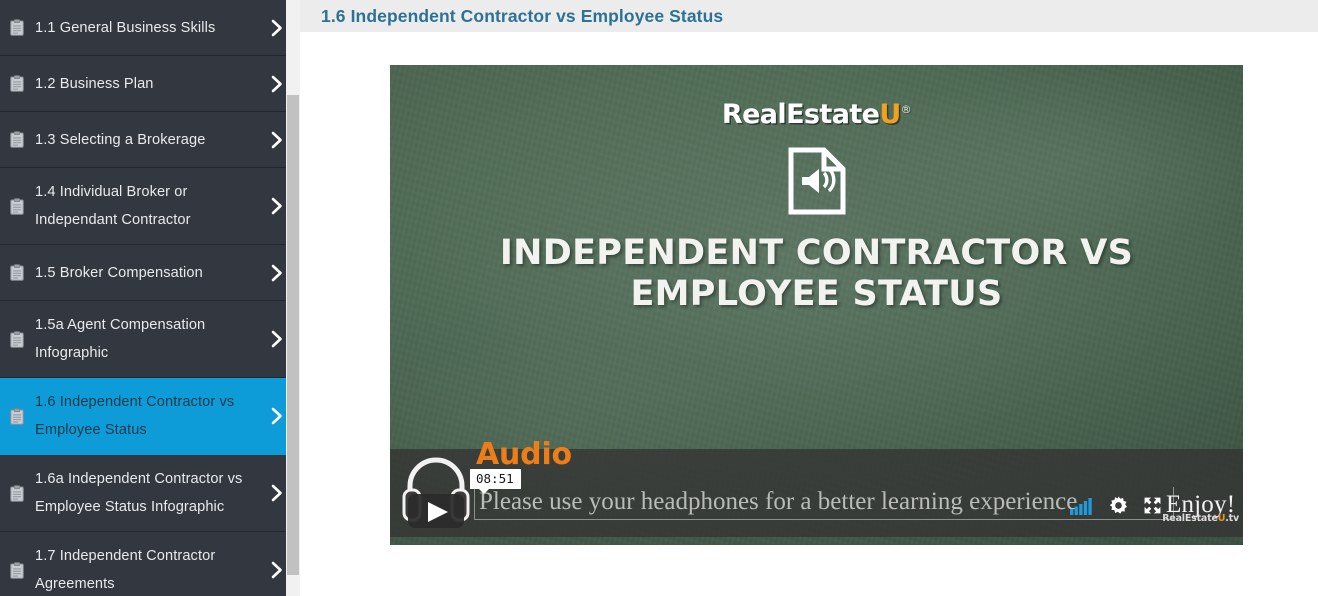 The width and height of the screenshot is (1318, 596). What do you see at coordinates (120, 339) in the screenshot?
I see `sidebar-item-label: 1.5a Agent Compensation Infographic` at bounding box center [120, 339].